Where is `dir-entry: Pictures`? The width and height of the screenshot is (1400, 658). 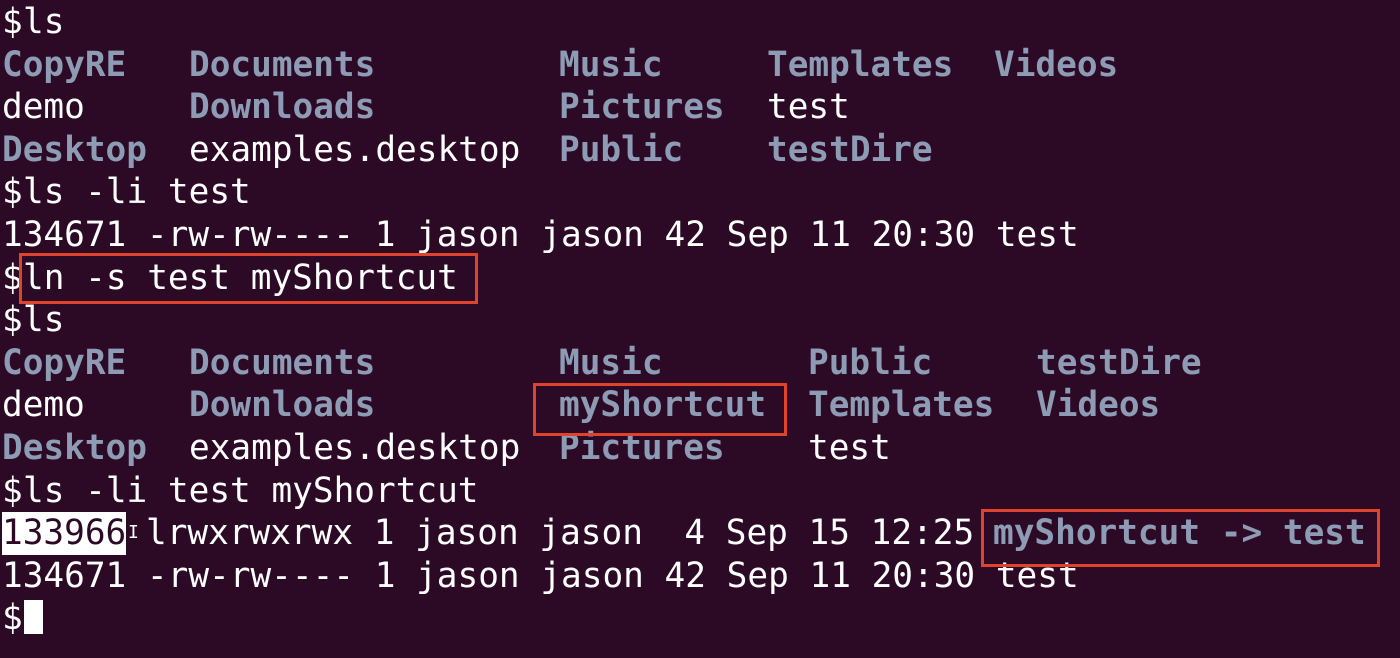 dir-entry: Pictures is located at coordinates (642, 107).